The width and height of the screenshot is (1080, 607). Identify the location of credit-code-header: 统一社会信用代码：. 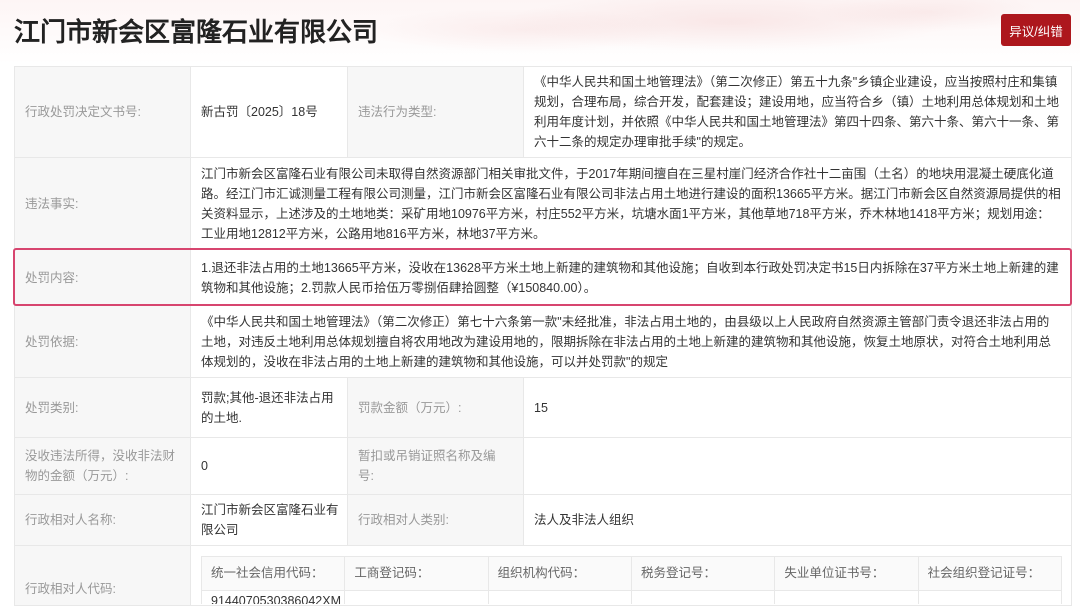
(274, 573).